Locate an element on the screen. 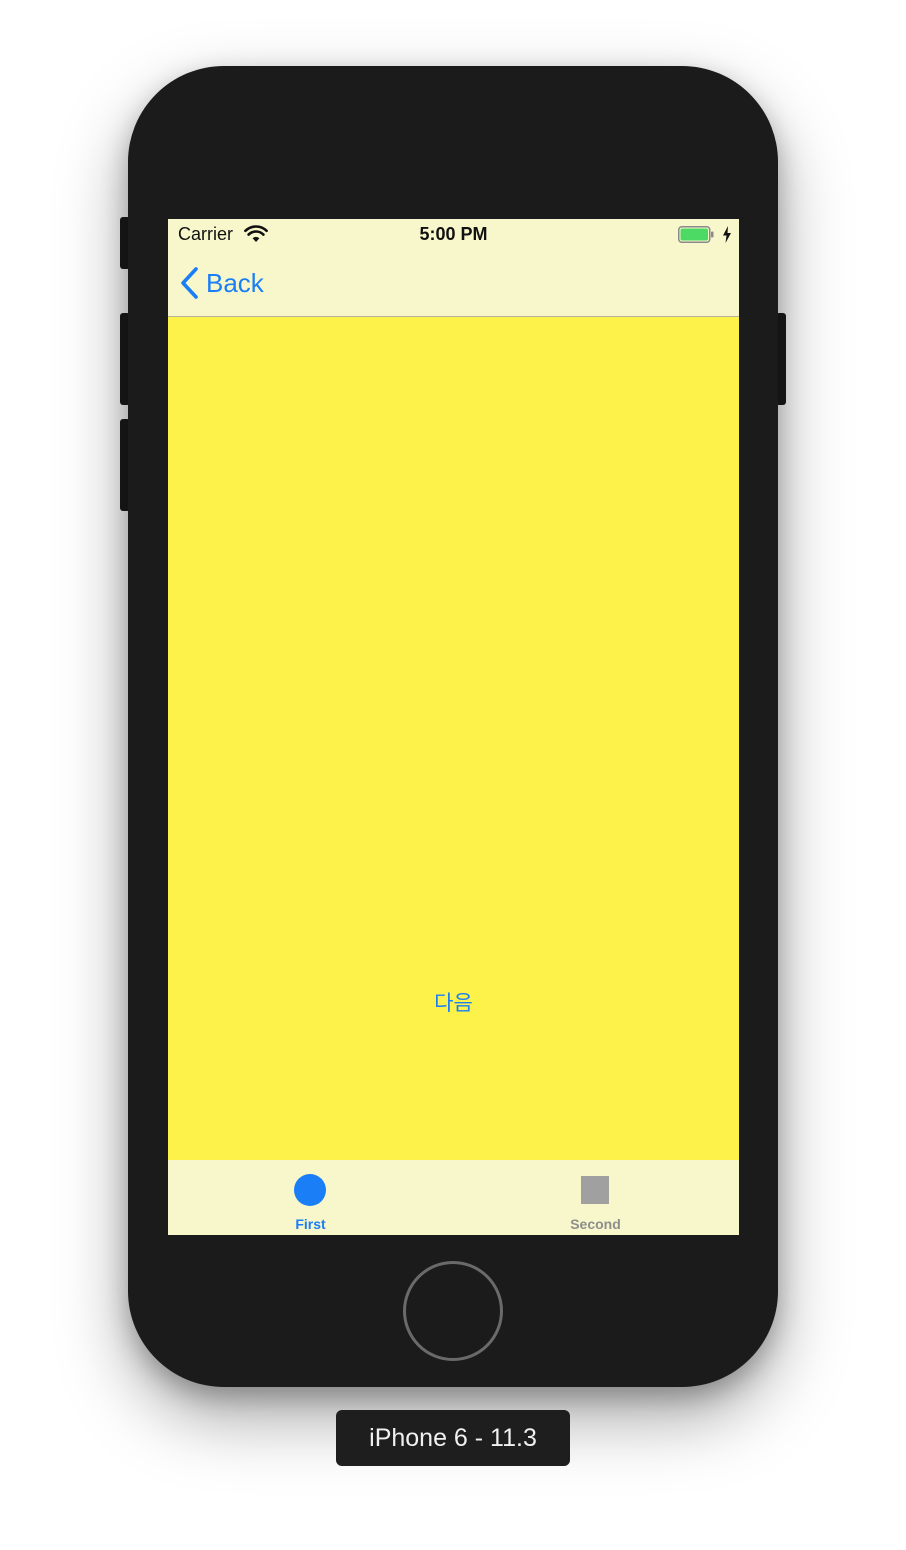 The height and width of the screenshot is (1550, 906). back-button: Back is located at coordinates (221, 283).